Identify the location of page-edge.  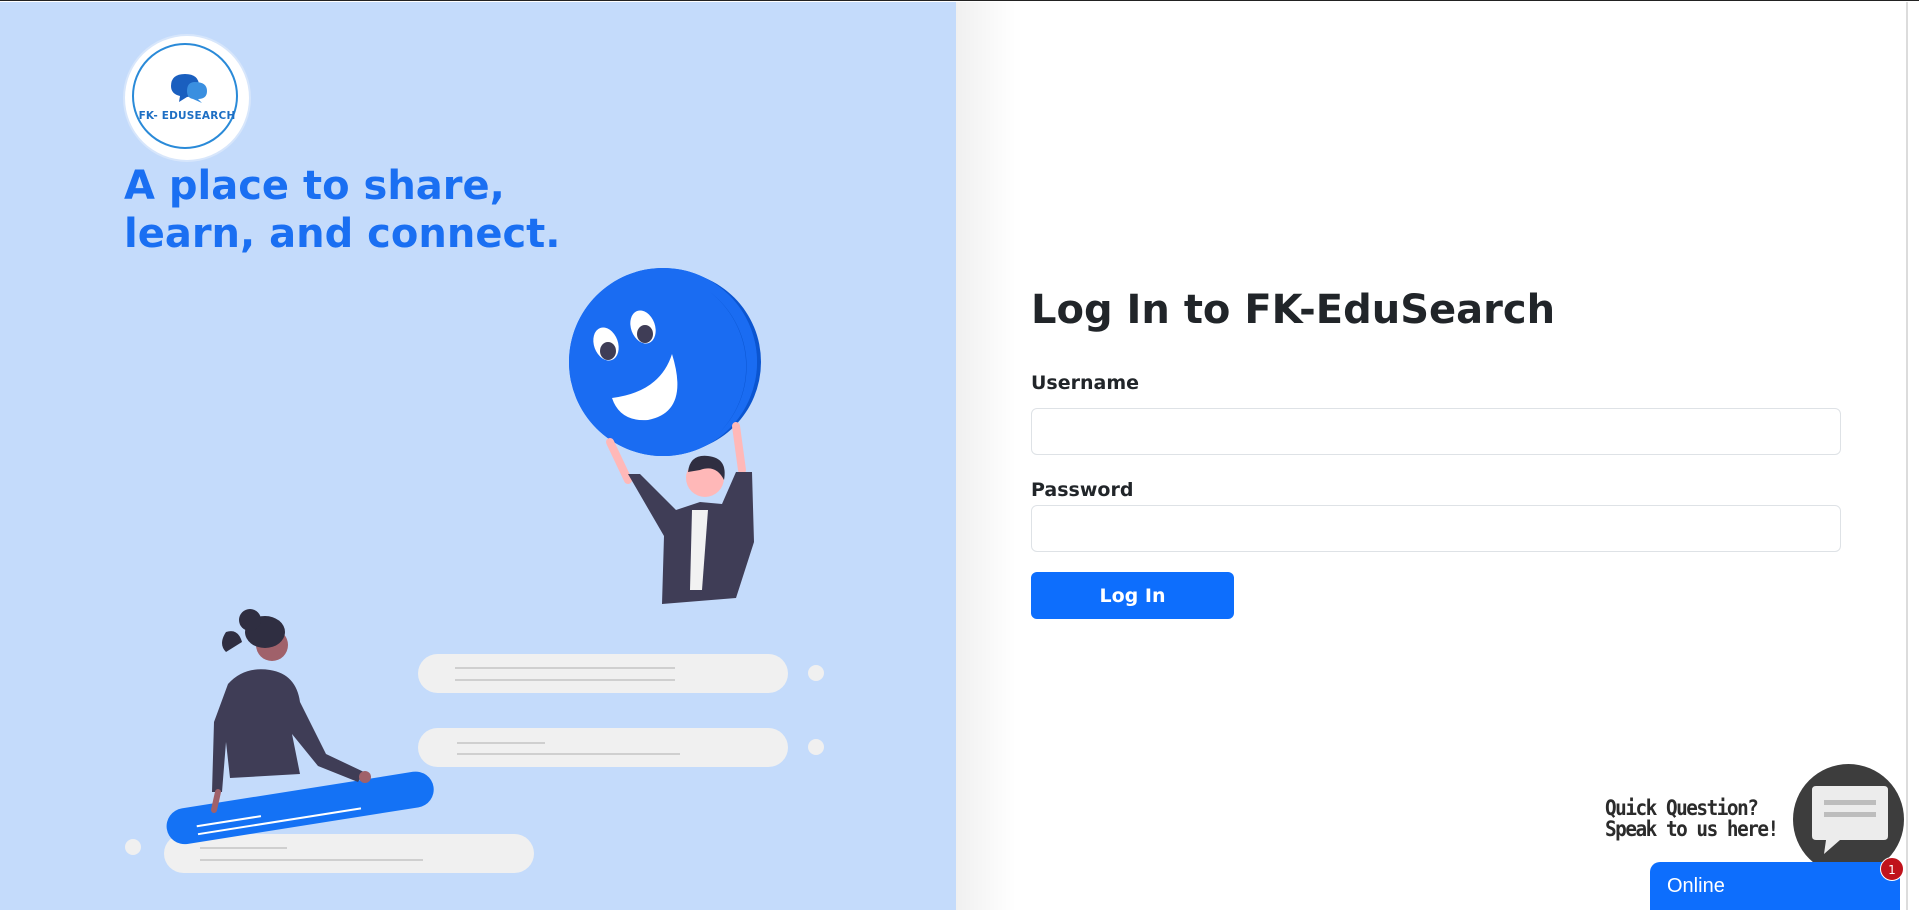
(1907, 456).